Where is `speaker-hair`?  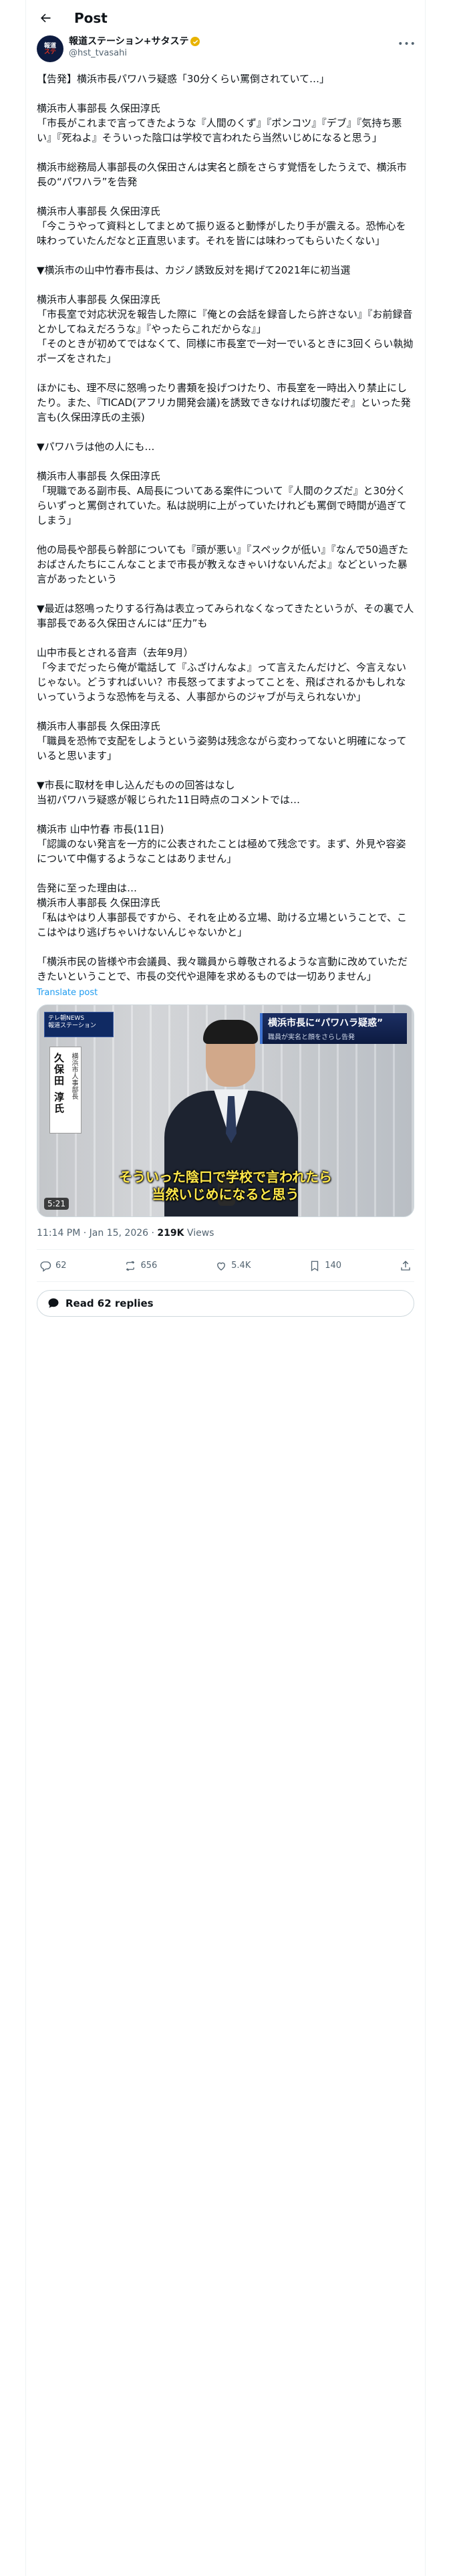
speaker-hair is located at coordinates (230, 1032).